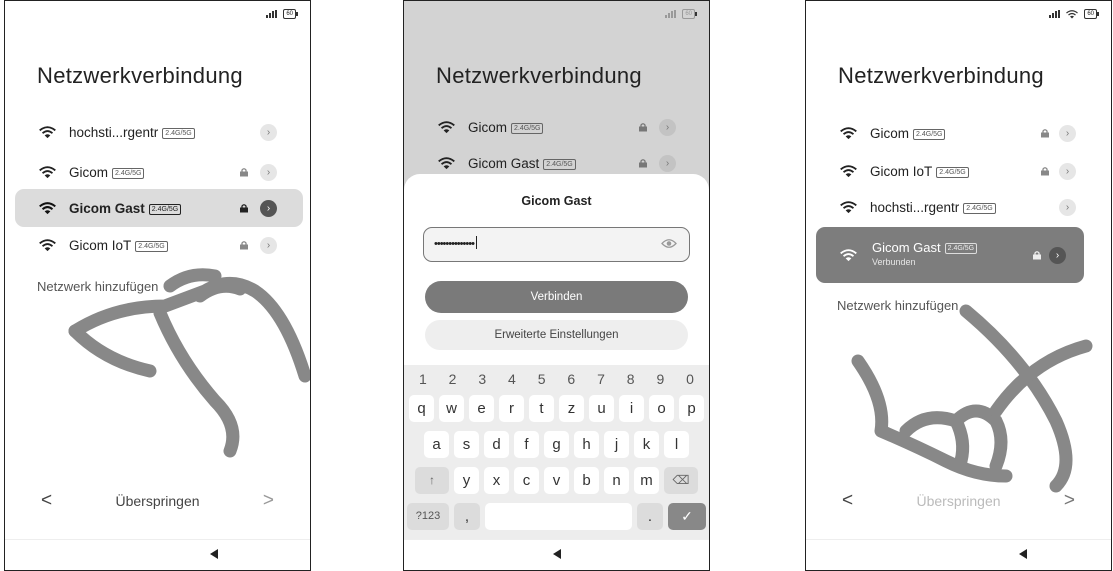 The height and width of the screenshot is (571, 1113). Describe the element at coordinates (556, 297) in the screenshot. I see `connect-button: Verbinden` at that location.